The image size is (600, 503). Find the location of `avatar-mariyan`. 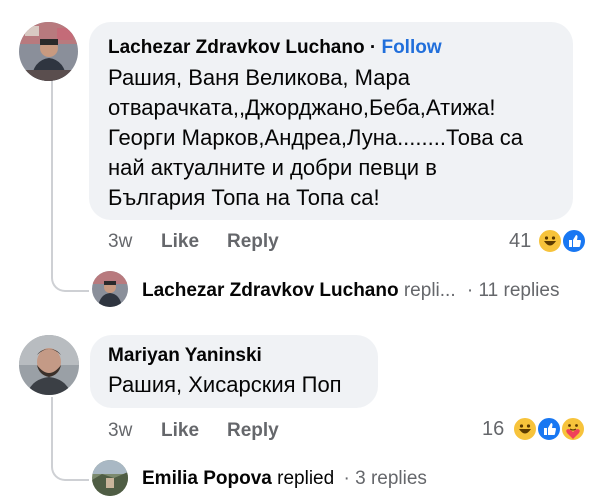

avatar-mariyan is located at coordinates (49, 365).